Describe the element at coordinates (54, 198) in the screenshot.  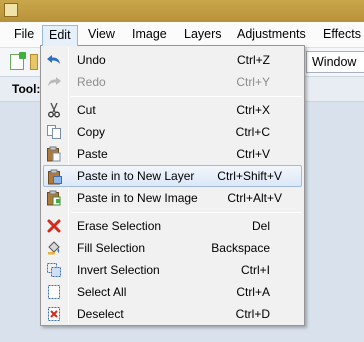
I see `paste-new-image-icon` at that location.